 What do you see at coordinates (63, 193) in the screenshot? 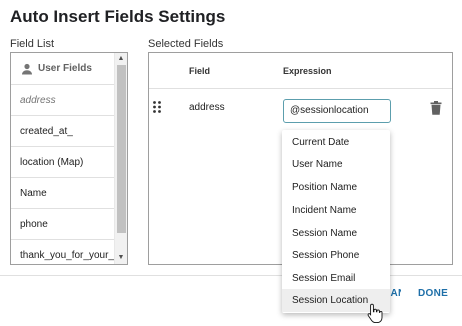
I see `field-list-item: Name` at bounding box center [63, 193].